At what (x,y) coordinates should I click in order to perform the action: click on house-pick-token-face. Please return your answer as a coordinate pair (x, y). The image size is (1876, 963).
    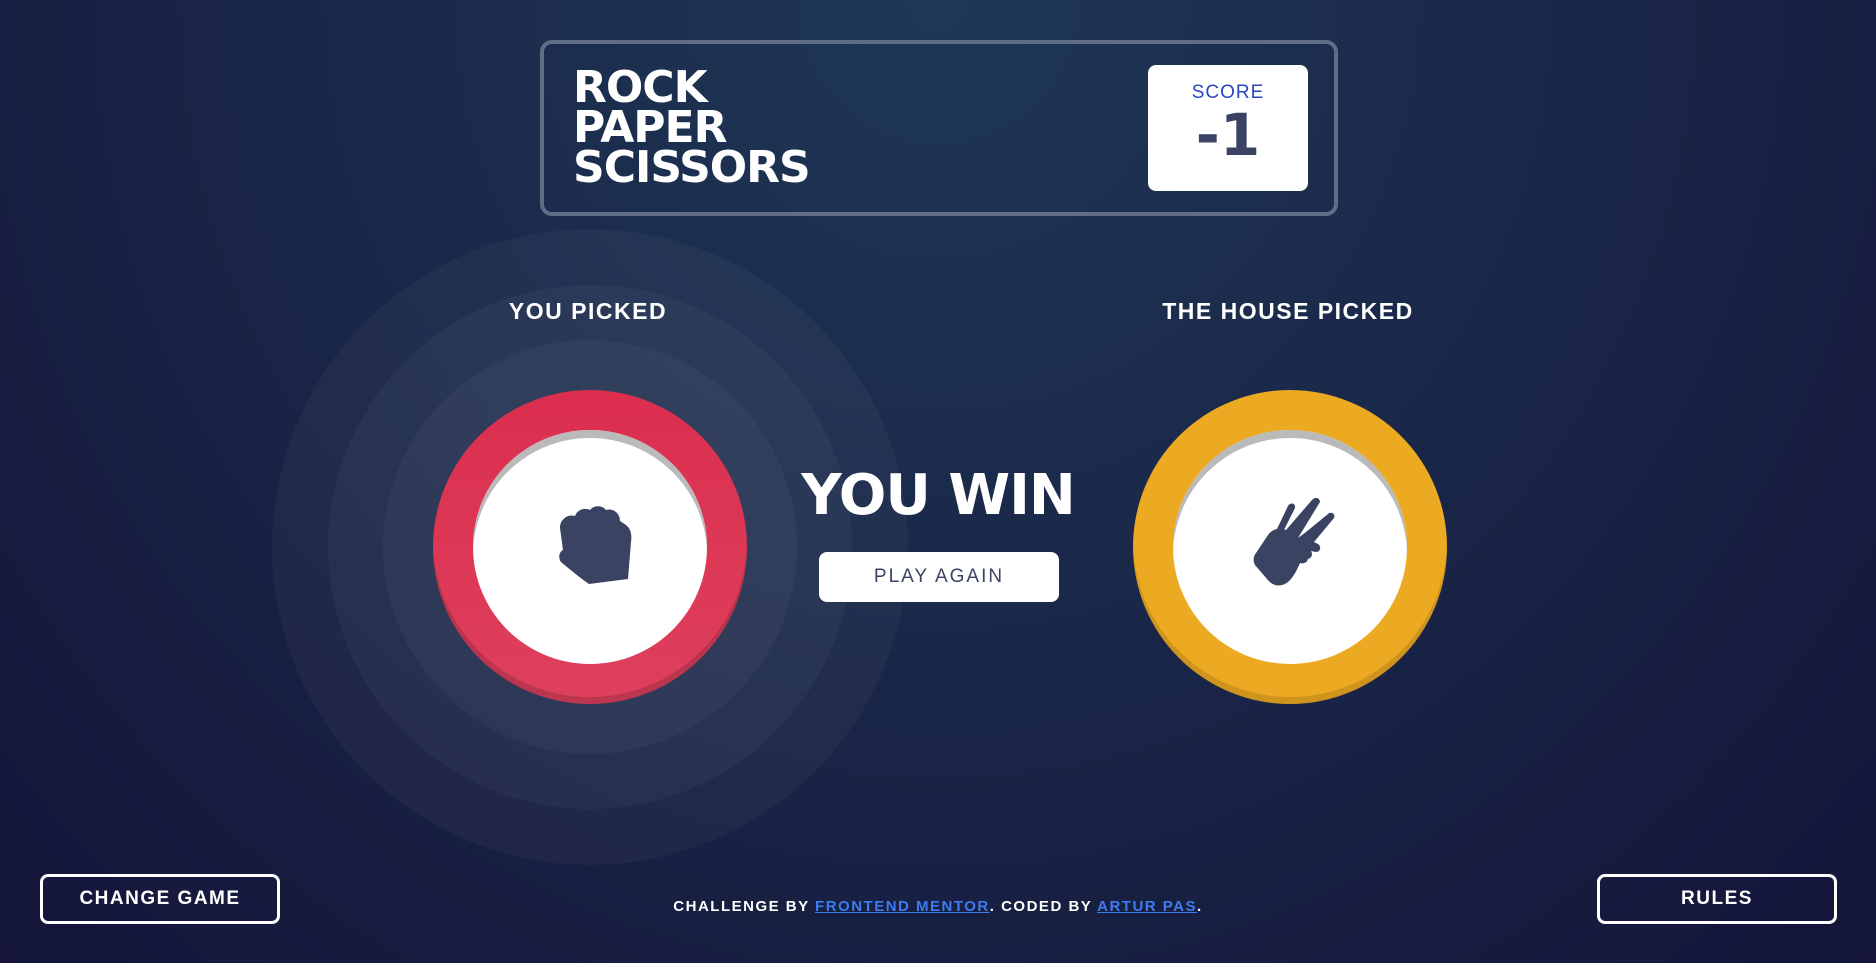
    Looking at the image, I should click on (1290, 547).